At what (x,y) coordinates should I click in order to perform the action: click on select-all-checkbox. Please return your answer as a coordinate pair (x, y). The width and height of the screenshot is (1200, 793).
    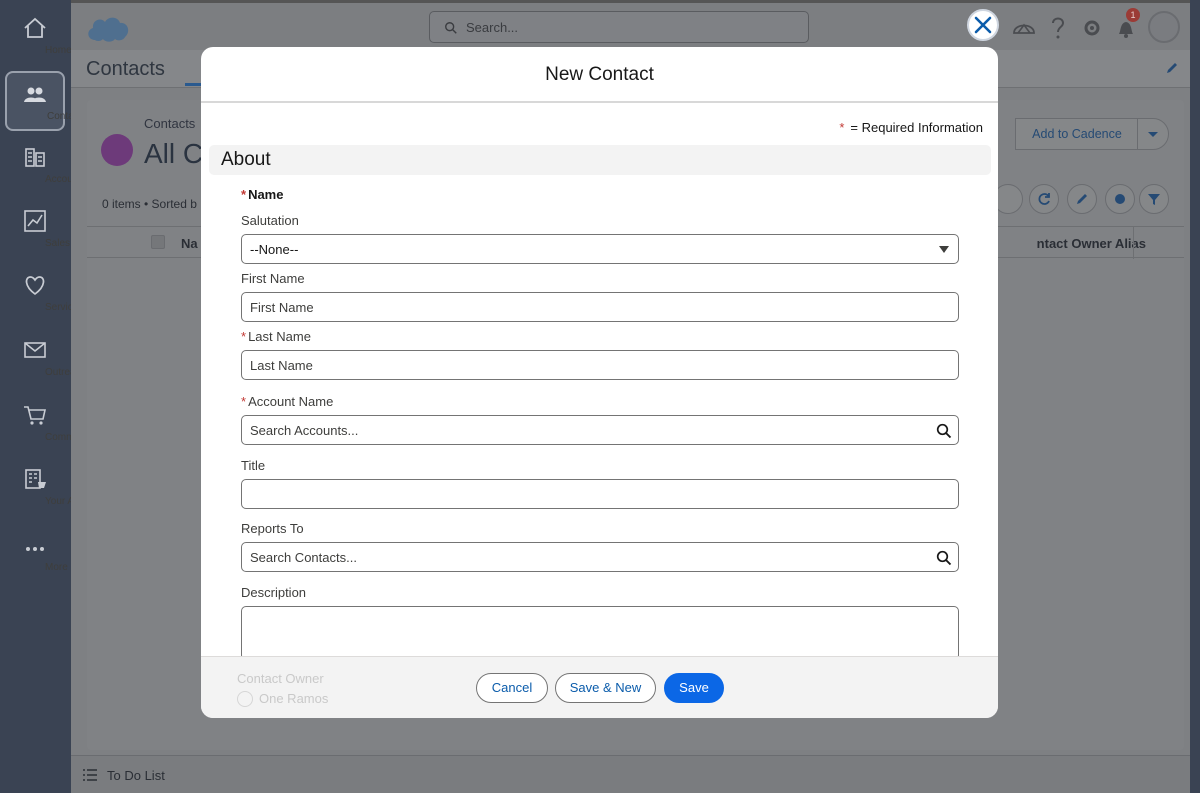
    Looking at the image, I should click on (158, 242).